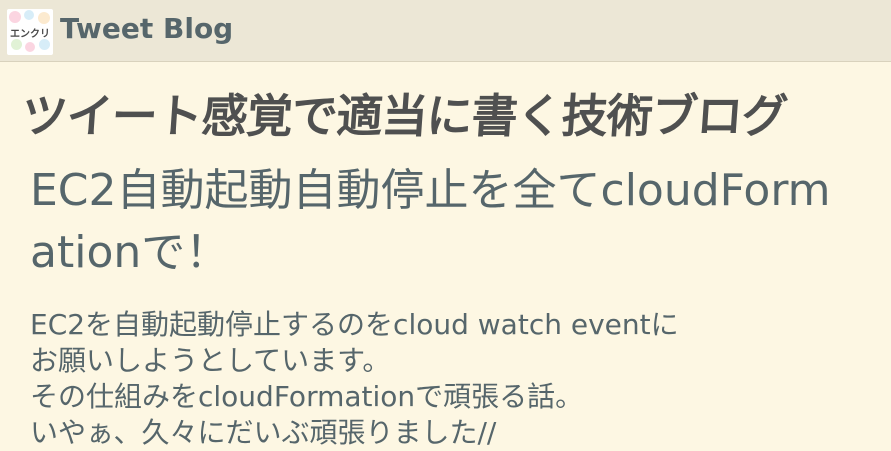 The image size is (891, 451). I want to click on logo-text: エンクリ, so click(30, 34).